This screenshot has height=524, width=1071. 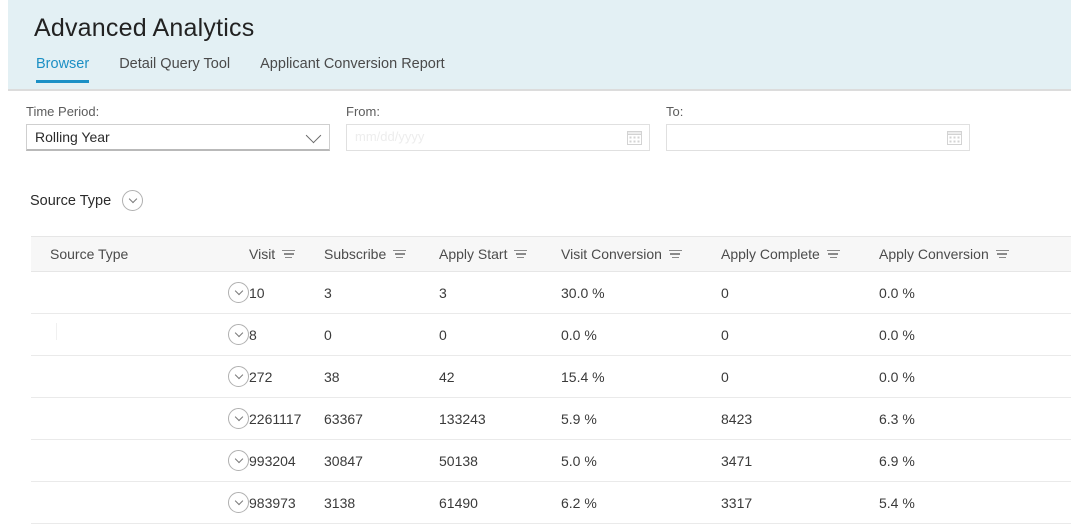 I want to click on table-row: 2261117 63367 133243 5.9 % 8423 6.3 %, so click(x=551, y=418).